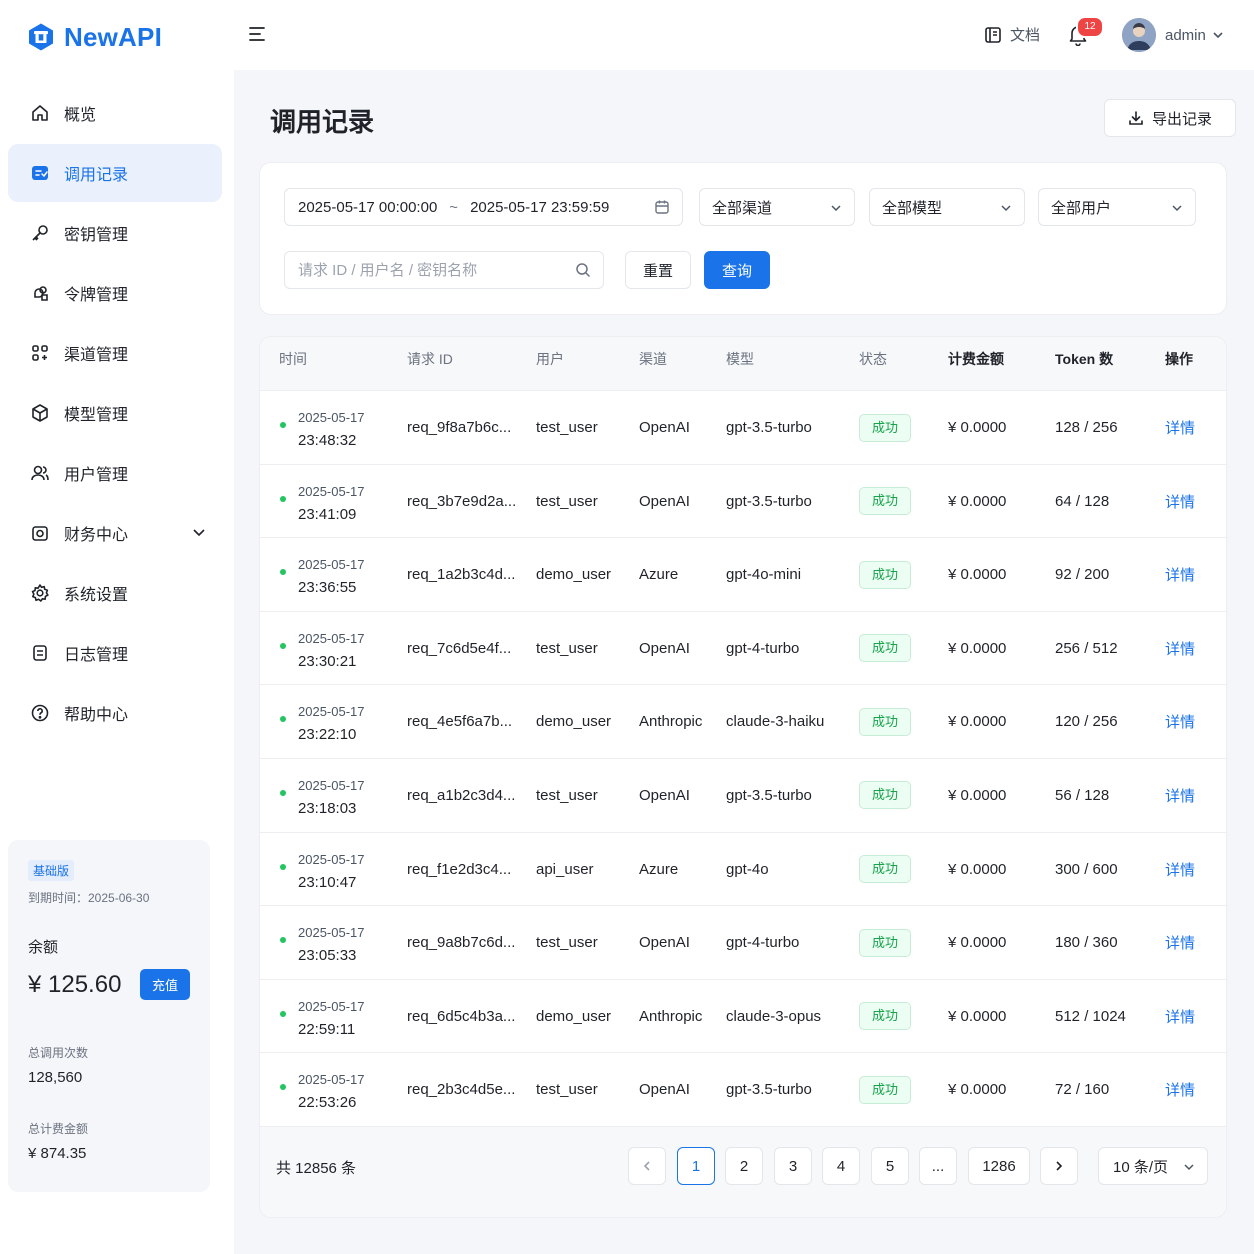 The height and width of the screenshot is (1254, 1254). Describe the element at coordinates (912, 208) in the screenshot. I see `model-select-value: 全部模型` at that location.